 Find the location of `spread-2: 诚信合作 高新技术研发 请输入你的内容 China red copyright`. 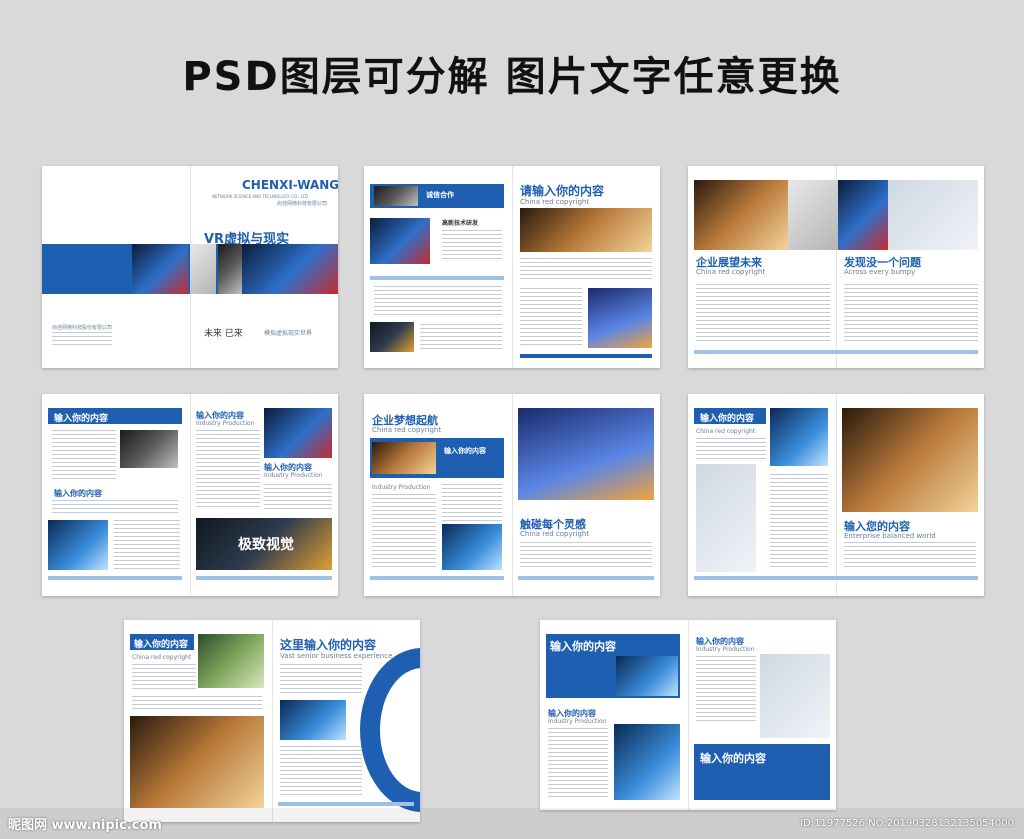

spread-2: 诚信合作 高新技术研发 请输入你的内容 China red copyright is located at coordinates (512, 267).